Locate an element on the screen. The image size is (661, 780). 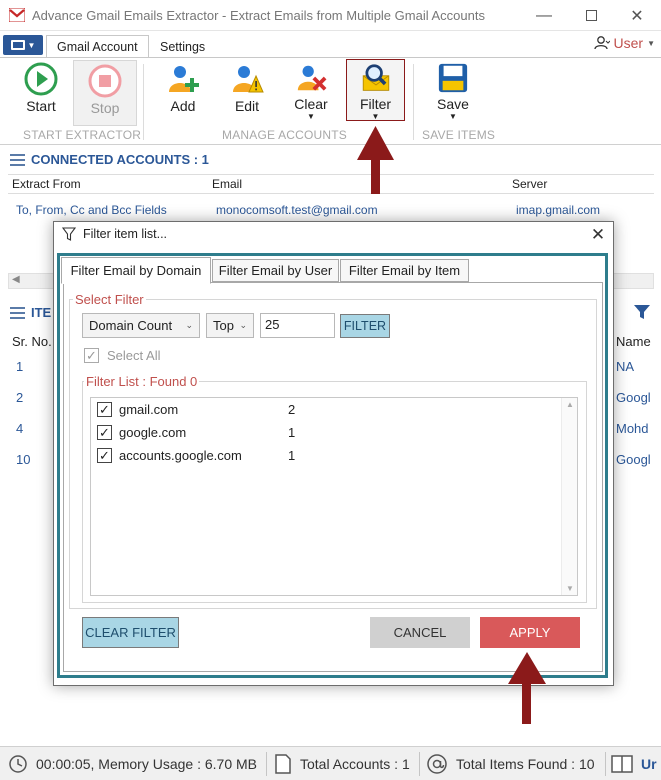
filter-type-select: Domain Count ⌄ is located at coordinates (141, 325).